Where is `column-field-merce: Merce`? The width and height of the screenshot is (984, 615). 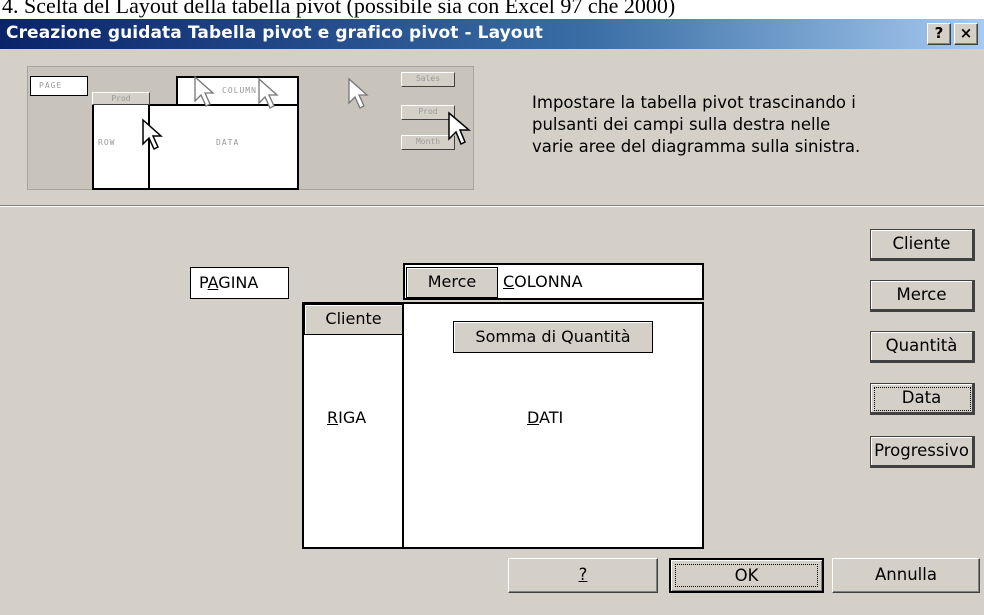
column-field-merce: Merce is located at coordinates (452, 282).